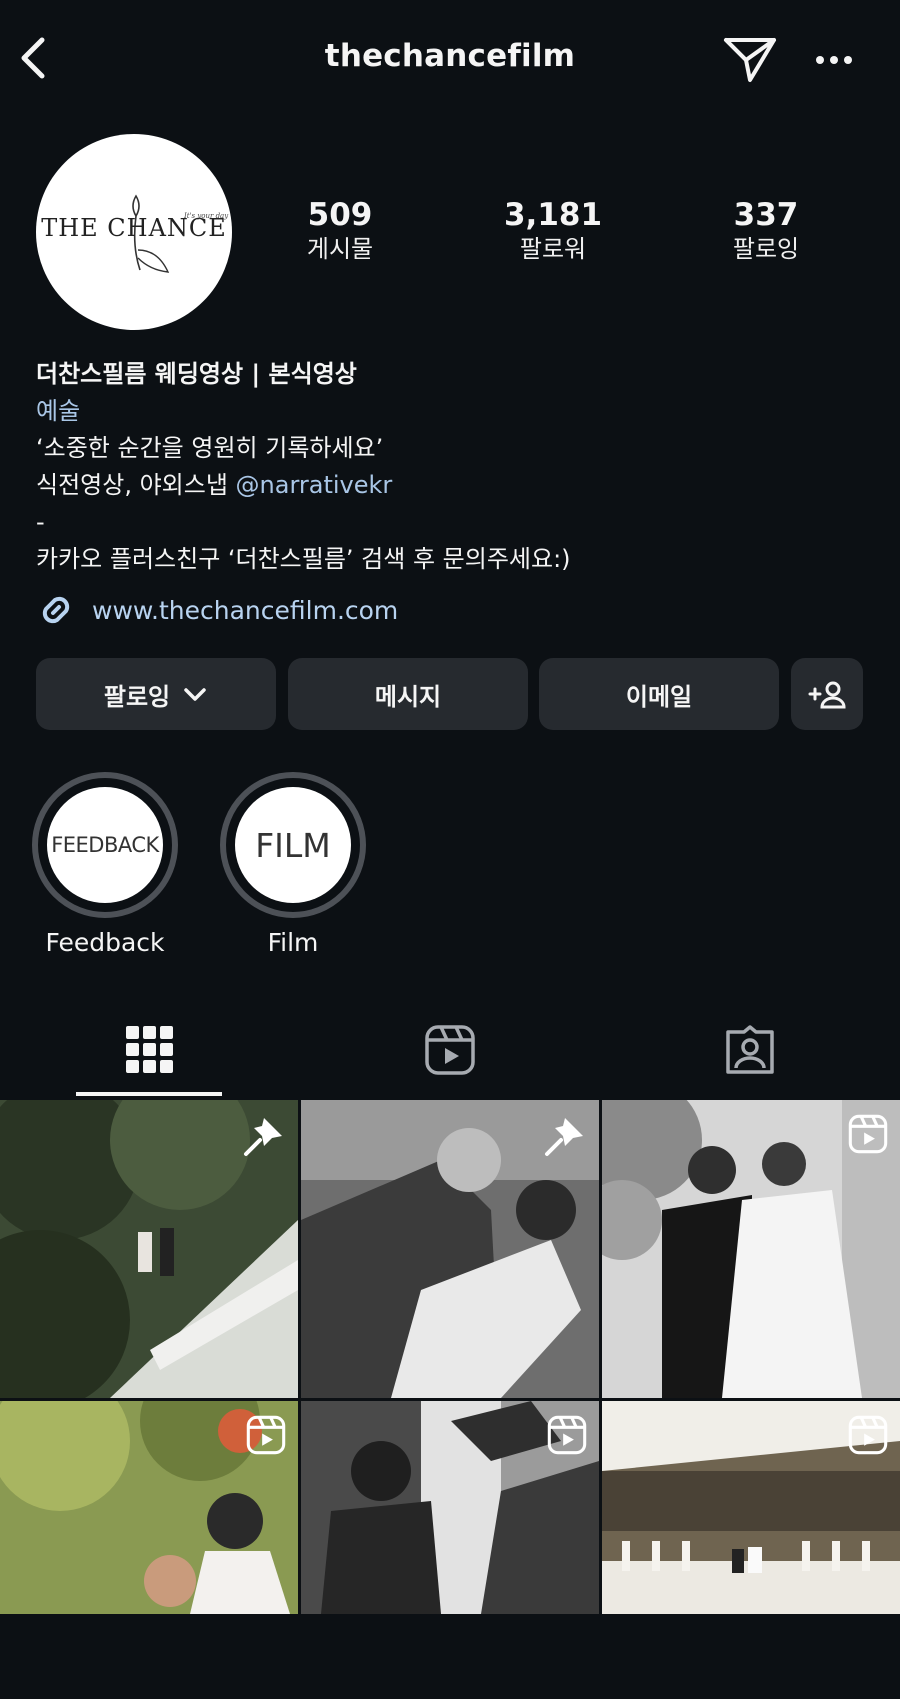 The width and height of the screenshot is (900, 1699). What do you see at coordinates (553, 215) in the screenshot?
I see `followers-count: 3,181` at bounding box center [553, 215].